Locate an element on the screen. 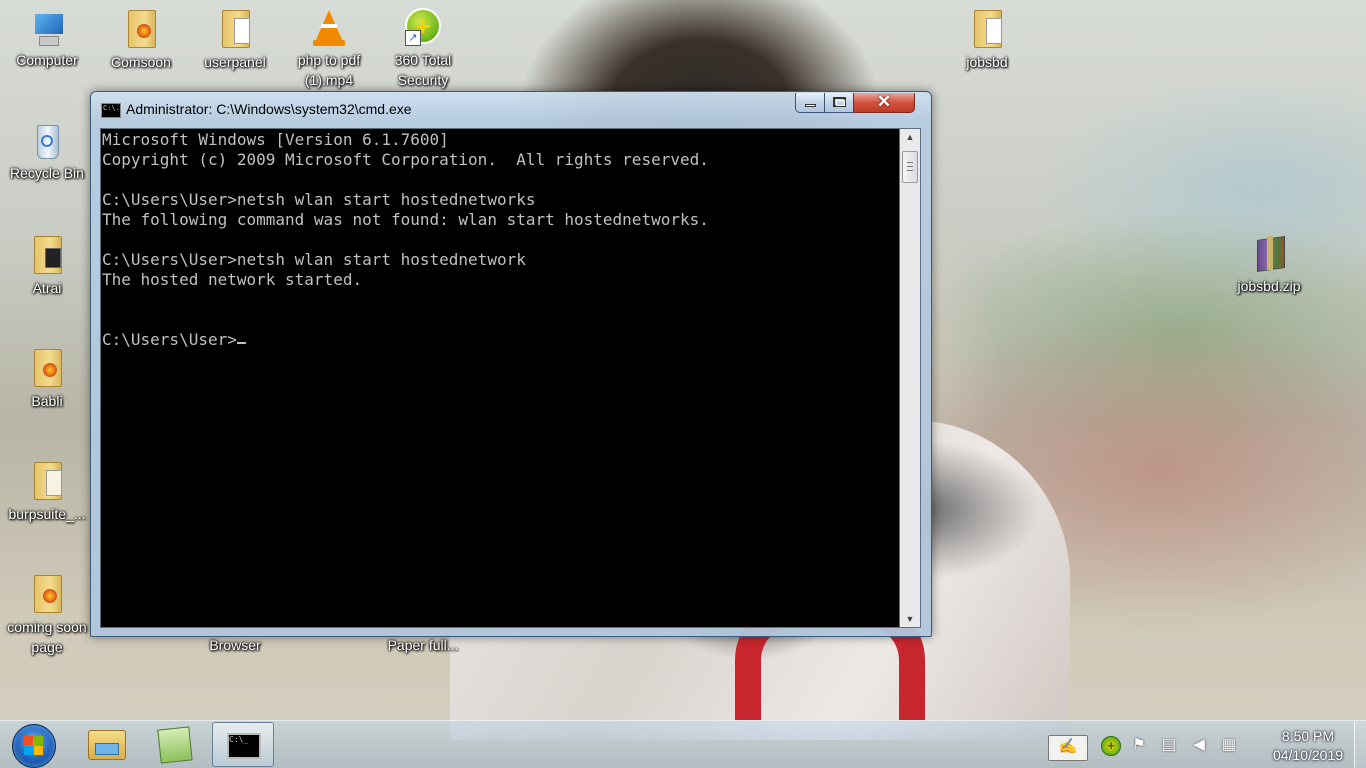 The width and height of the screenshot is (1366, 768). desktop-icon-recycle-bin: Recycle Bin is located at coordinates (47, 152).